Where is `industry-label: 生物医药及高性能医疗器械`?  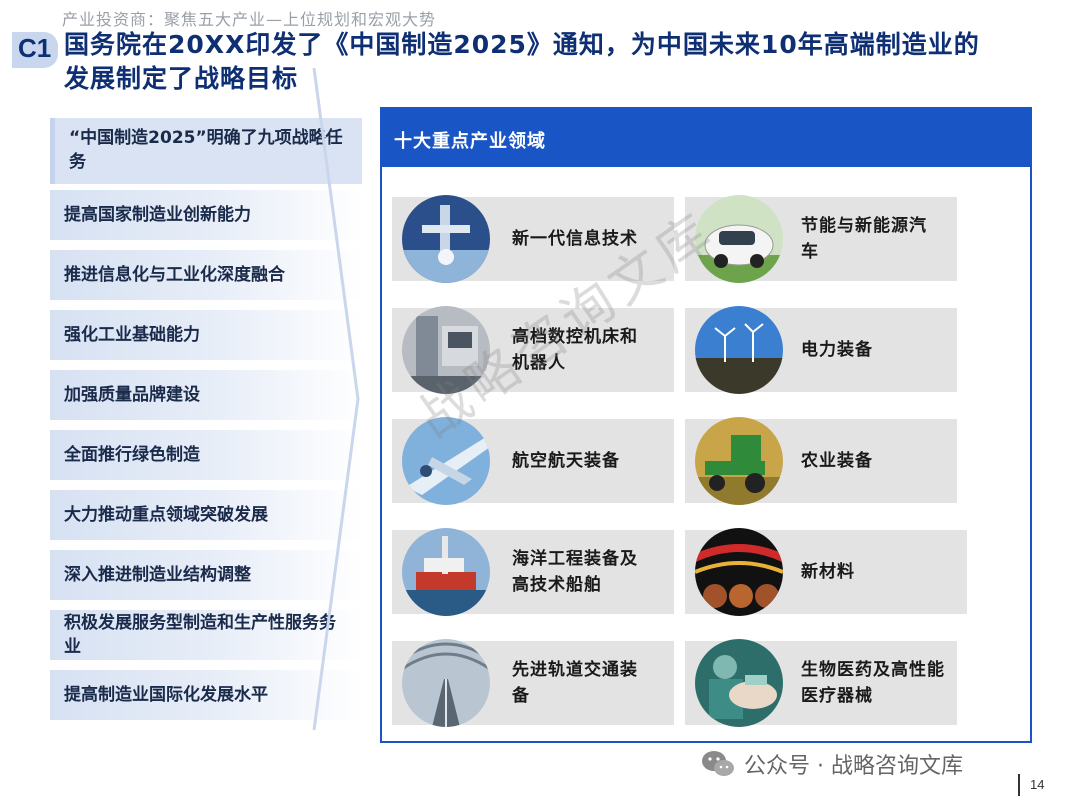
industry-label: 生物医药及高性能医疗器械 is located at coordinates (881, 683).